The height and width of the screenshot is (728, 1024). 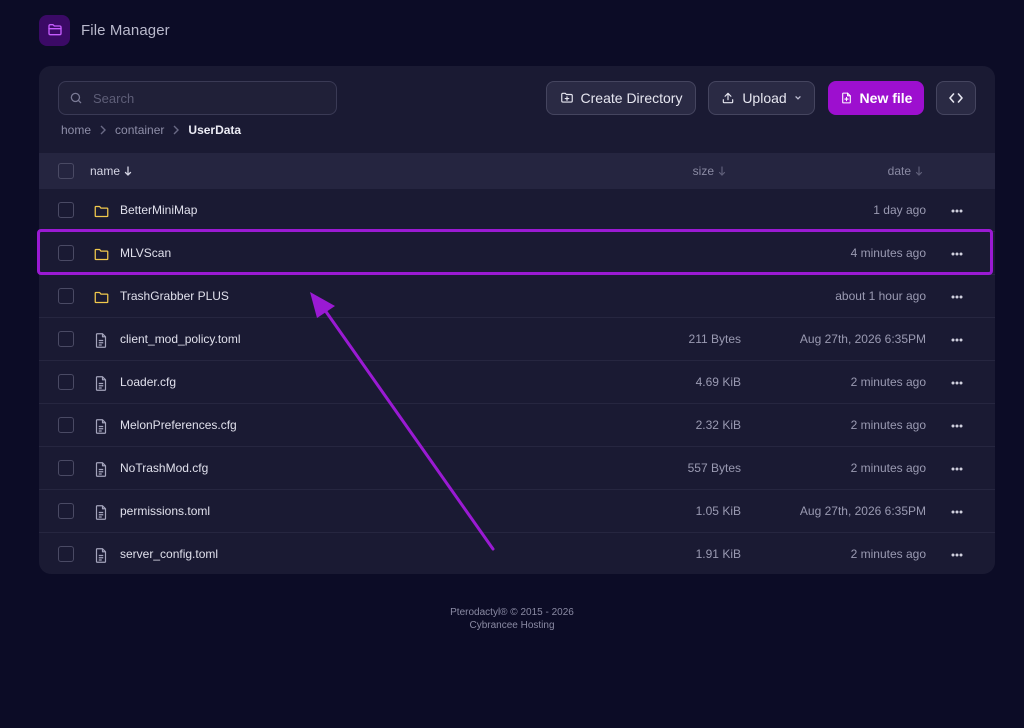 What do you see at coordinates (517, 468) in the screenshot?
I see `table-row: NoTrashMod.cfg 557 Bytes 2 minutes ago` at bounding box center [517, 468].